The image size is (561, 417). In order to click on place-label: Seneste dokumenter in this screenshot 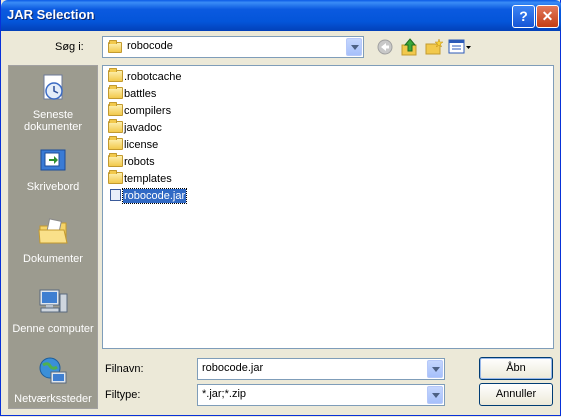, I will do `click(53, 121)`.